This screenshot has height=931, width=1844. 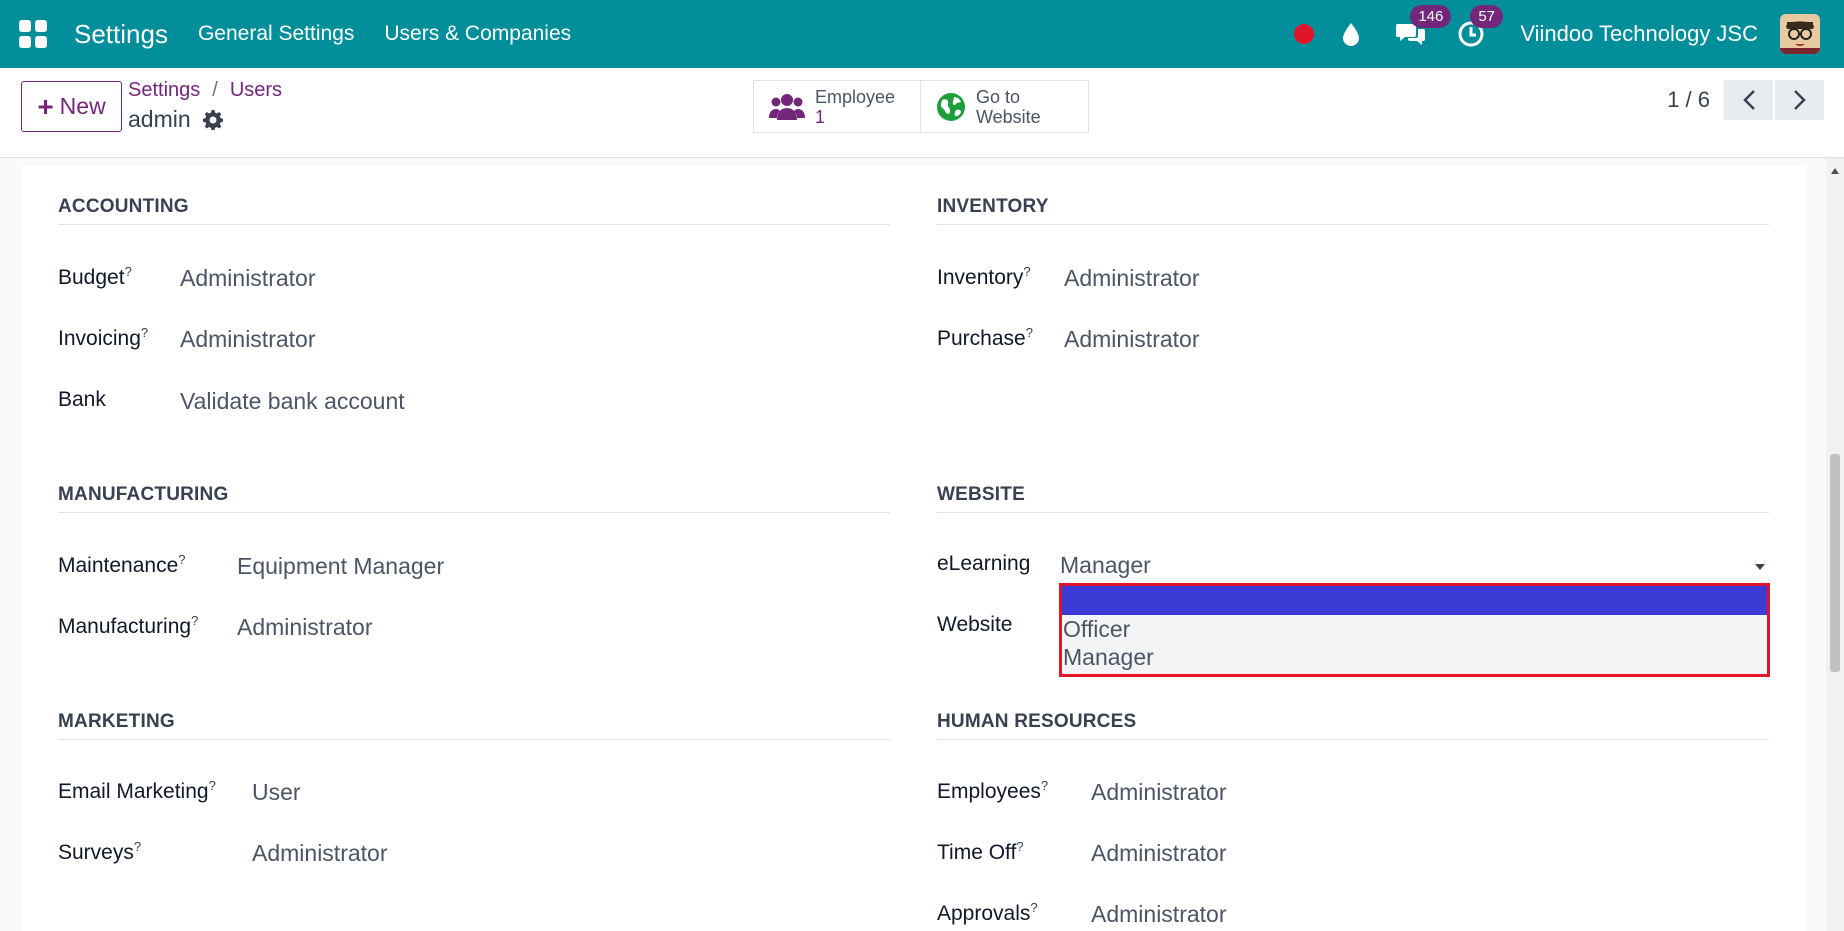 I want to click on activities-count-badge: 57, so click(x=1486, y=16).